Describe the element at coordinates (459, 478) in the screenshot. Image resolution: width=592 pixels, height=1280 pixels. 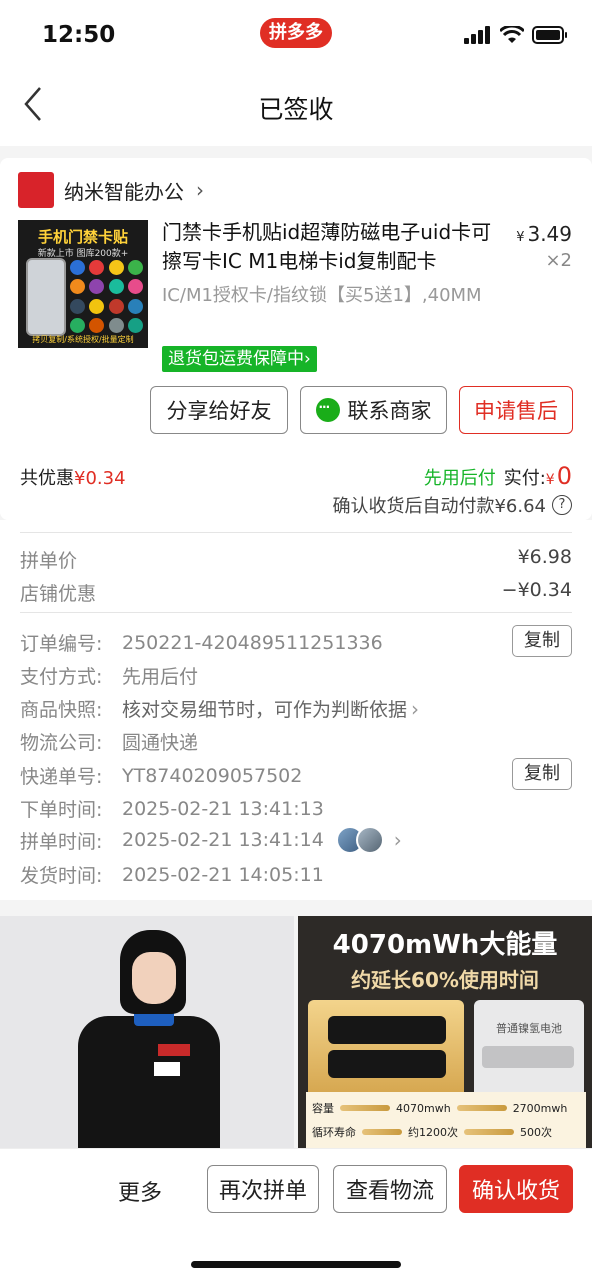
I see `pay-later-label: 先用后付` at that location.